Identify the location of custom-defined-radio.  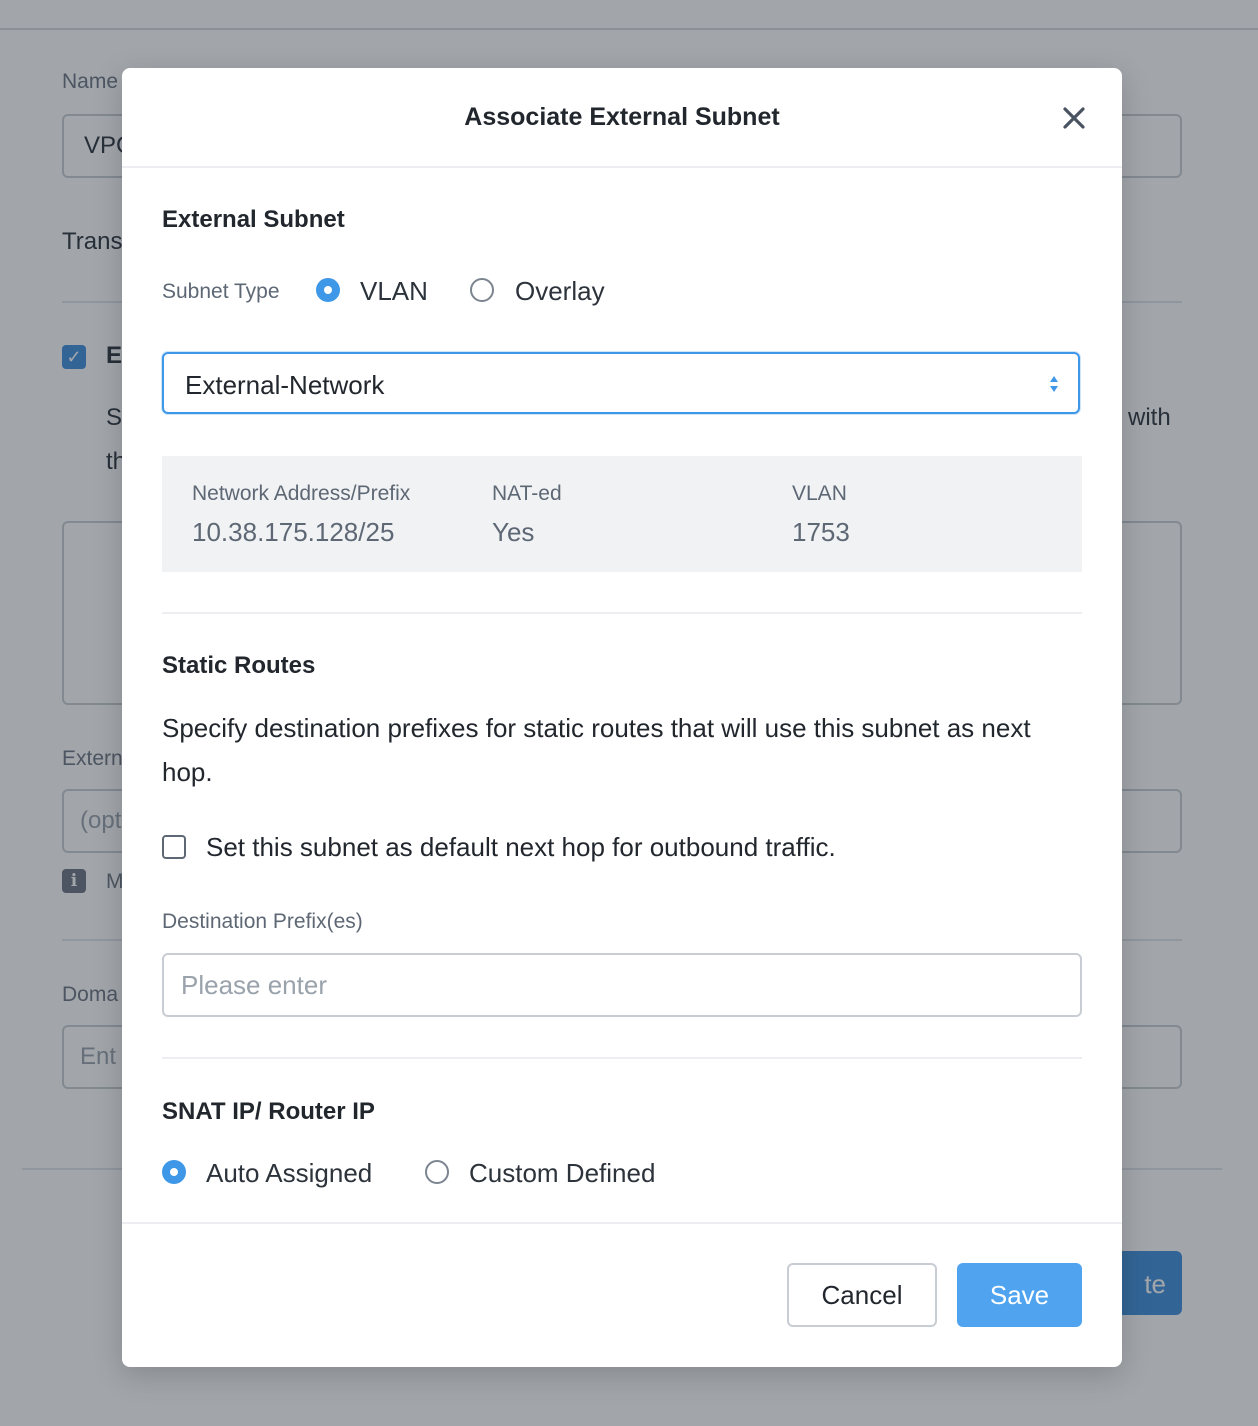
(437, 1172).